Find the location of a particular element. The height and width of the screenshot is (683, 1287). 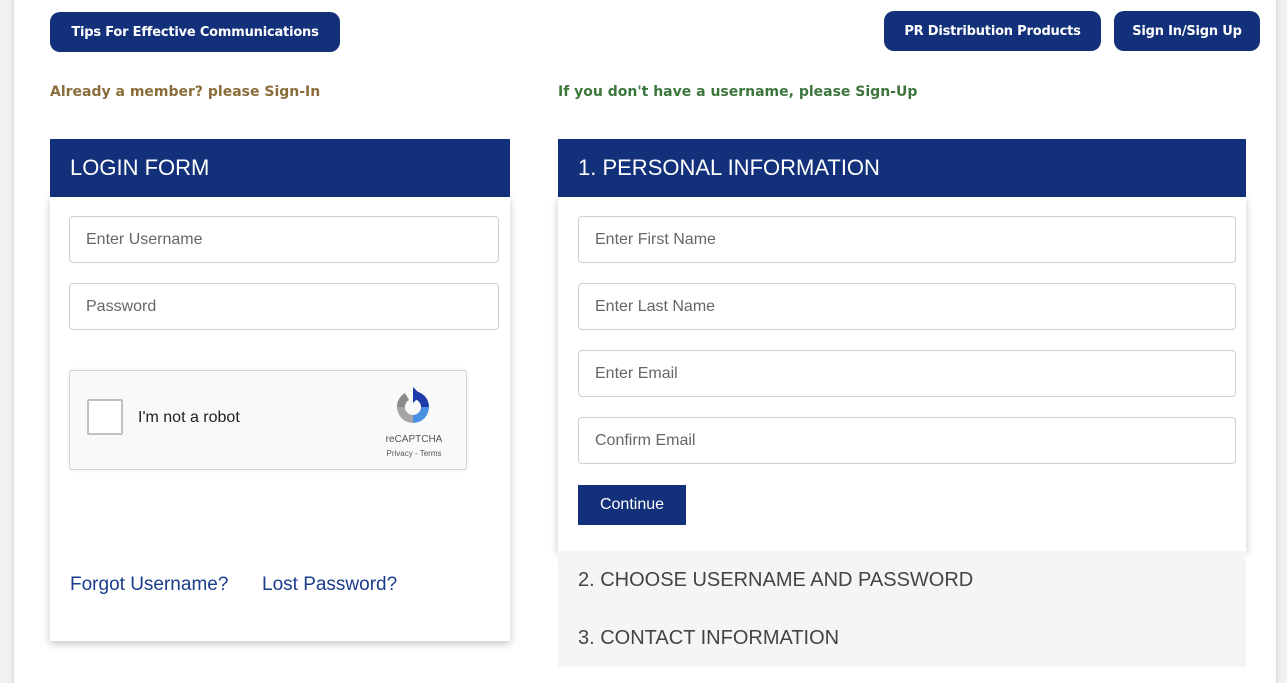

personal-information-title: 1. PERSONAL INFORMATION is located at coordinates (729, 167).